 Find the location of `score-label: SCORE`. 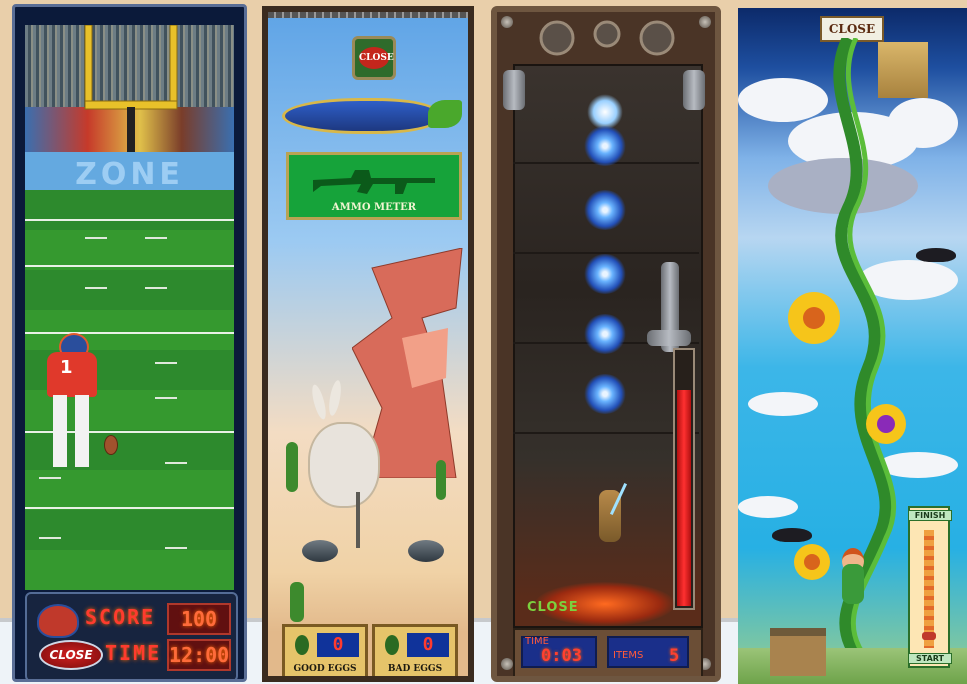

score-label: SCORE is located at coordinates (120, 617).